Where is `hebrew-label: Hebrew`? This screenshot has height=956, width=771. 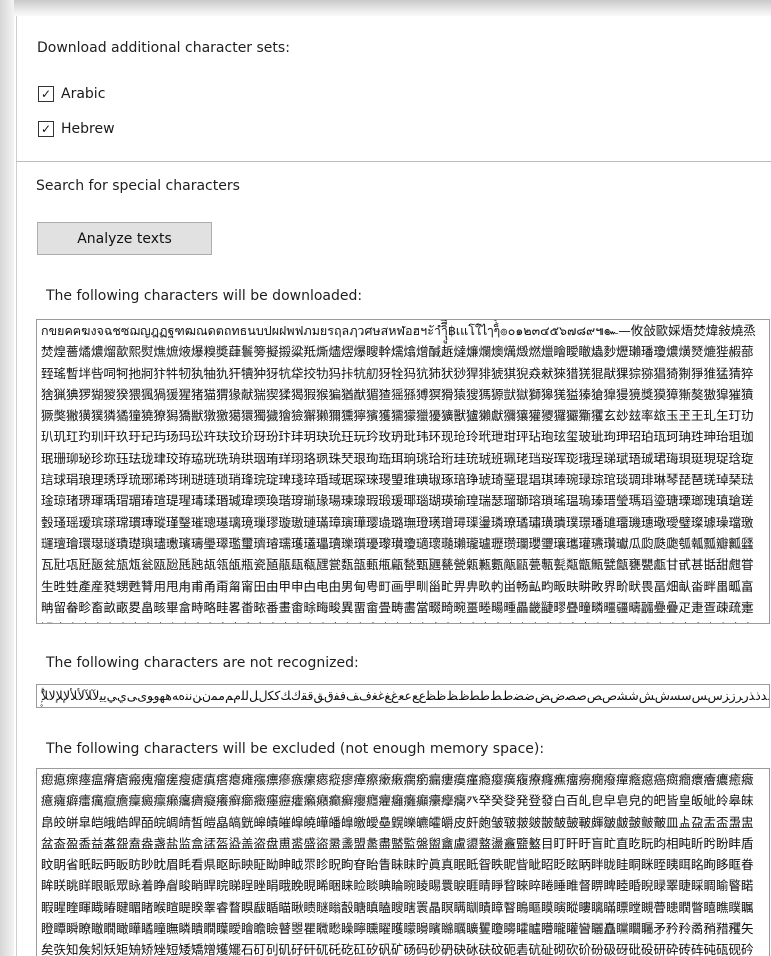
hebrew-label: Hebrew is located at coordinates (88, 129).